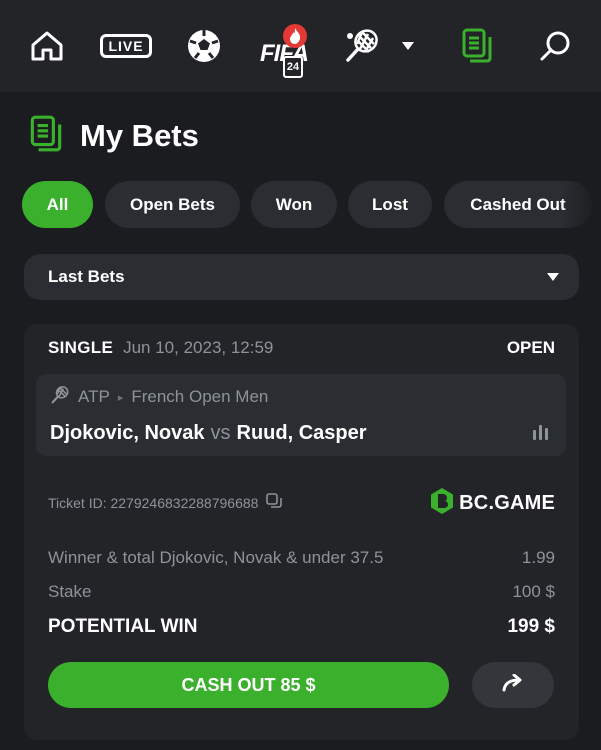 Image resolution: width=601 pixels, height=750 pixels. What do you see at coordinates (46, 136) in the screenshot?
I see `bets-document-icon` at bounding box center [46, 136].